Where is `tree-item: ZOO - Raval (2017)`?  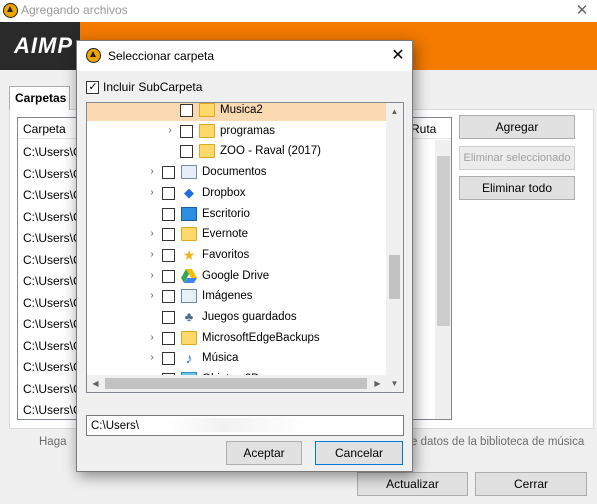 tree-item: ZOO - Raval (2017) is located at coordinates (236, 151).